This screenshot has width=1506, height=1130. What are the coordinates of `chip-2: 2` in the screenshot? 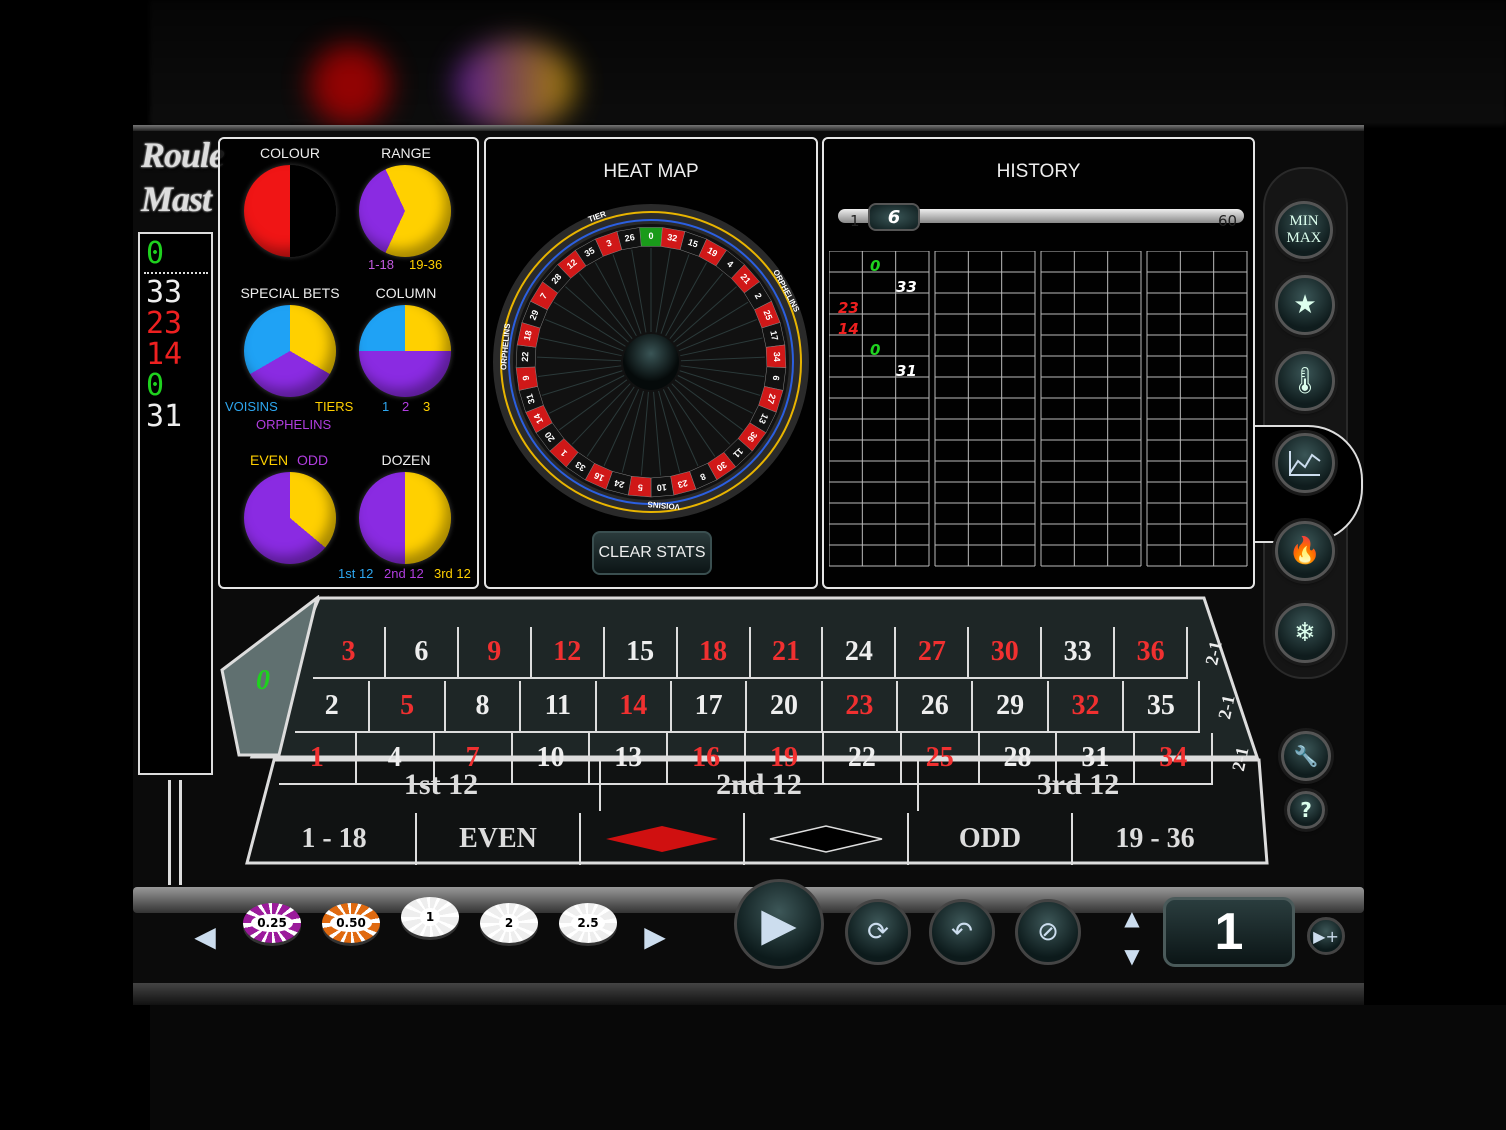 It's located at (509, 923).